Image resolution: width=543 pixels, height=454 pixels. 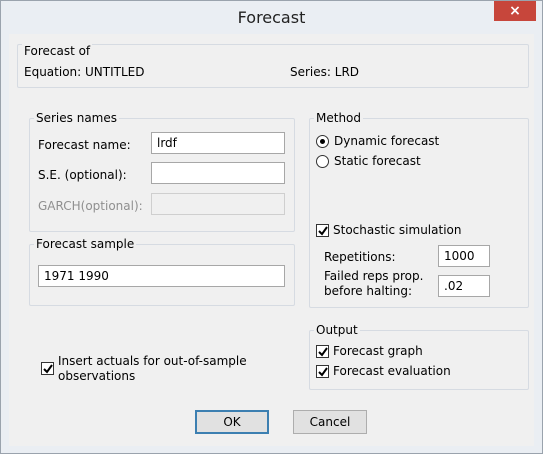 I want to click on static-forecast-radio, so click(x=322, y=161).